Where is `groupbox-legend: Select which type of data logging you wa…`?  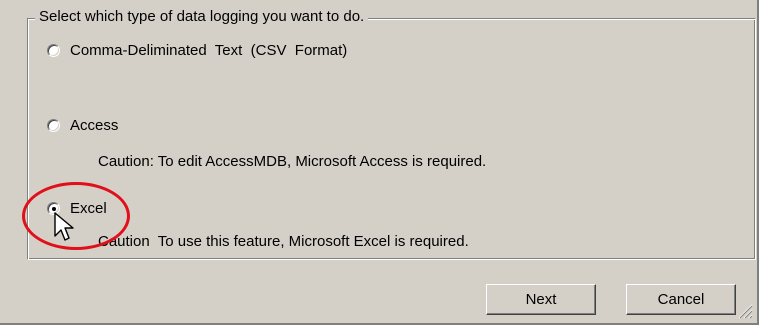
groupbox-legend: Select which type of data logging you wa… is located at coordinates (202, 16).